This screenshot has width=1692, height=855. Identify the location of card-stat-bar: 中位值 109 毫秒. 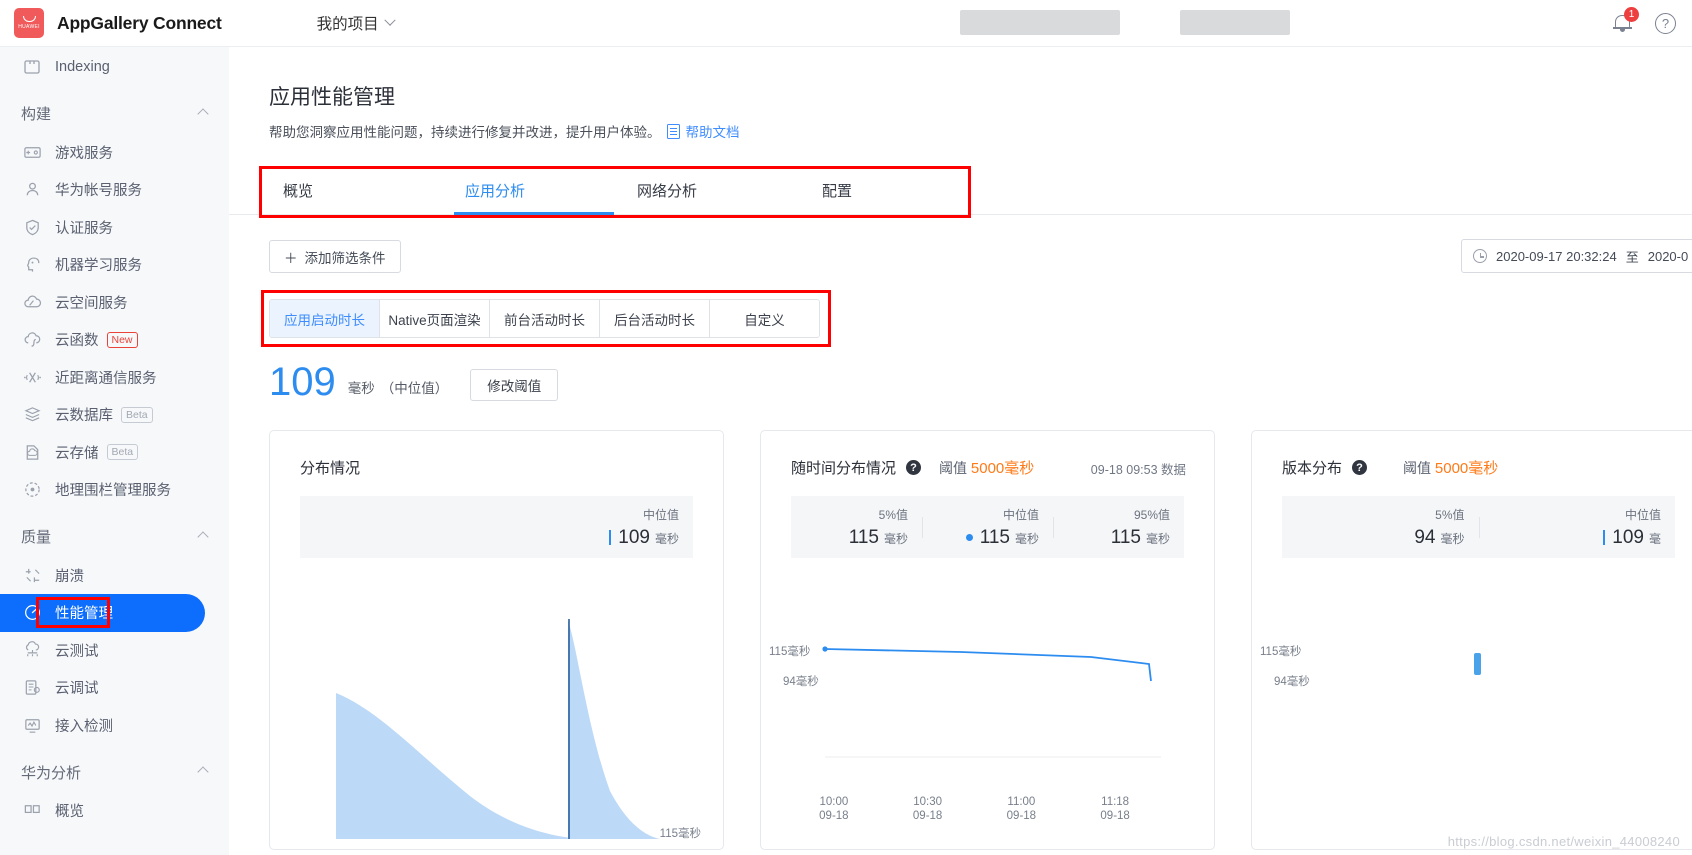
(496, 527).